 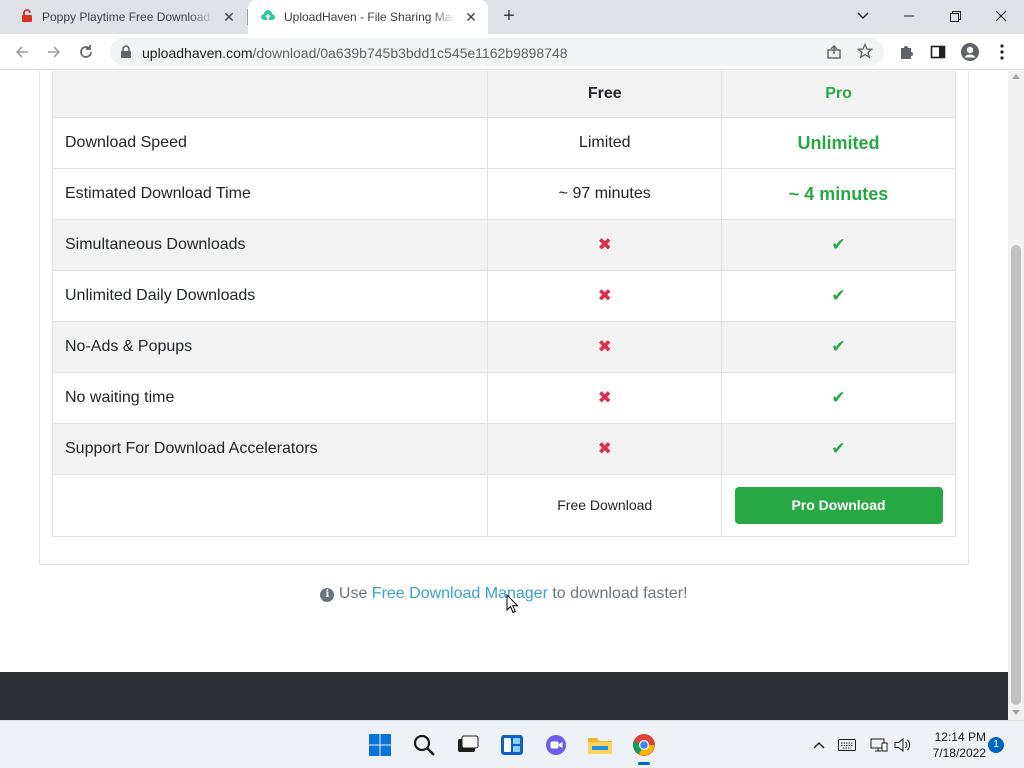 I want to click on volume-icon, so click(x=903, y=745).